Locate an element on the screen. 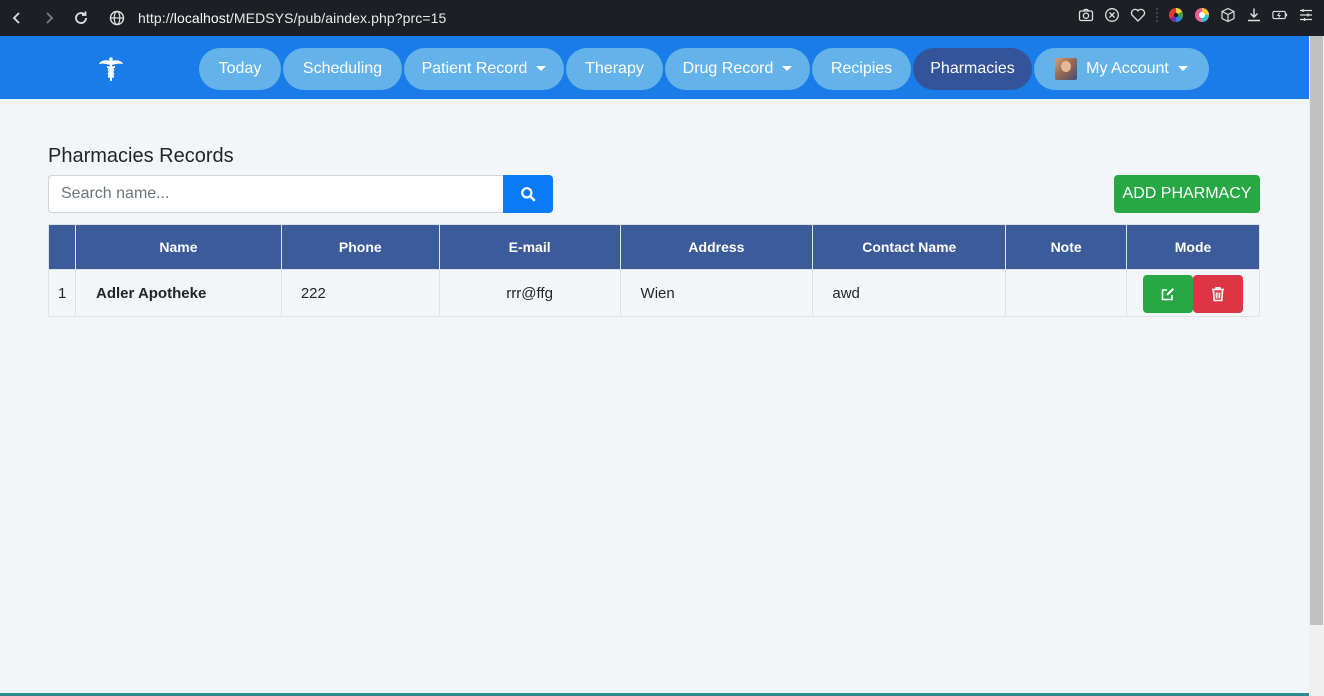  menu-icon is located at coordinates (1306, 15).